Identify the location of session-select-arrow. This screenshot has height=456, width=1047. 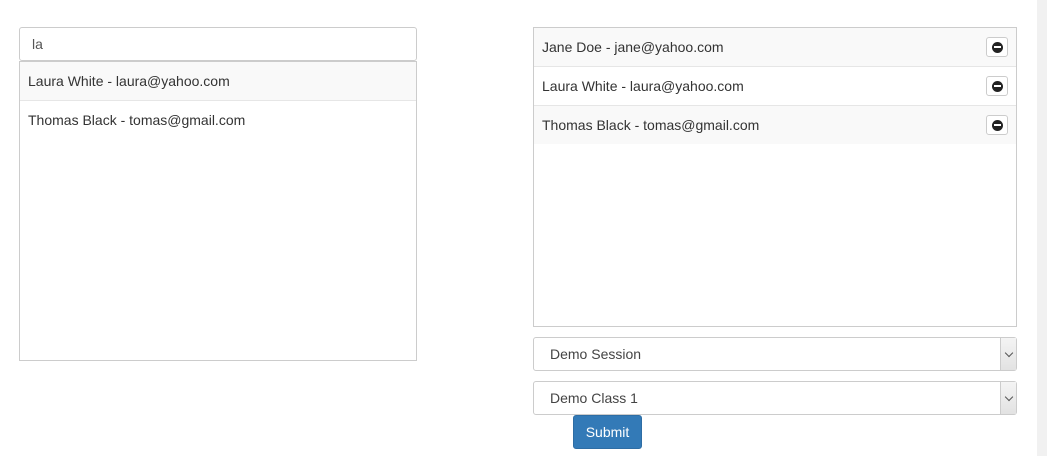
(1008, 354).